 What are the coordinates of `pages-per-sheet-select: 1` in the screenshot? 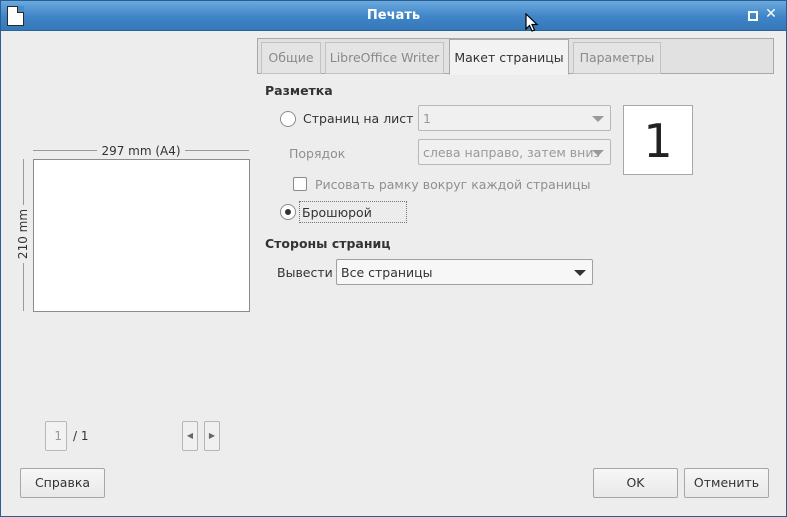 It's located at (514, 118).